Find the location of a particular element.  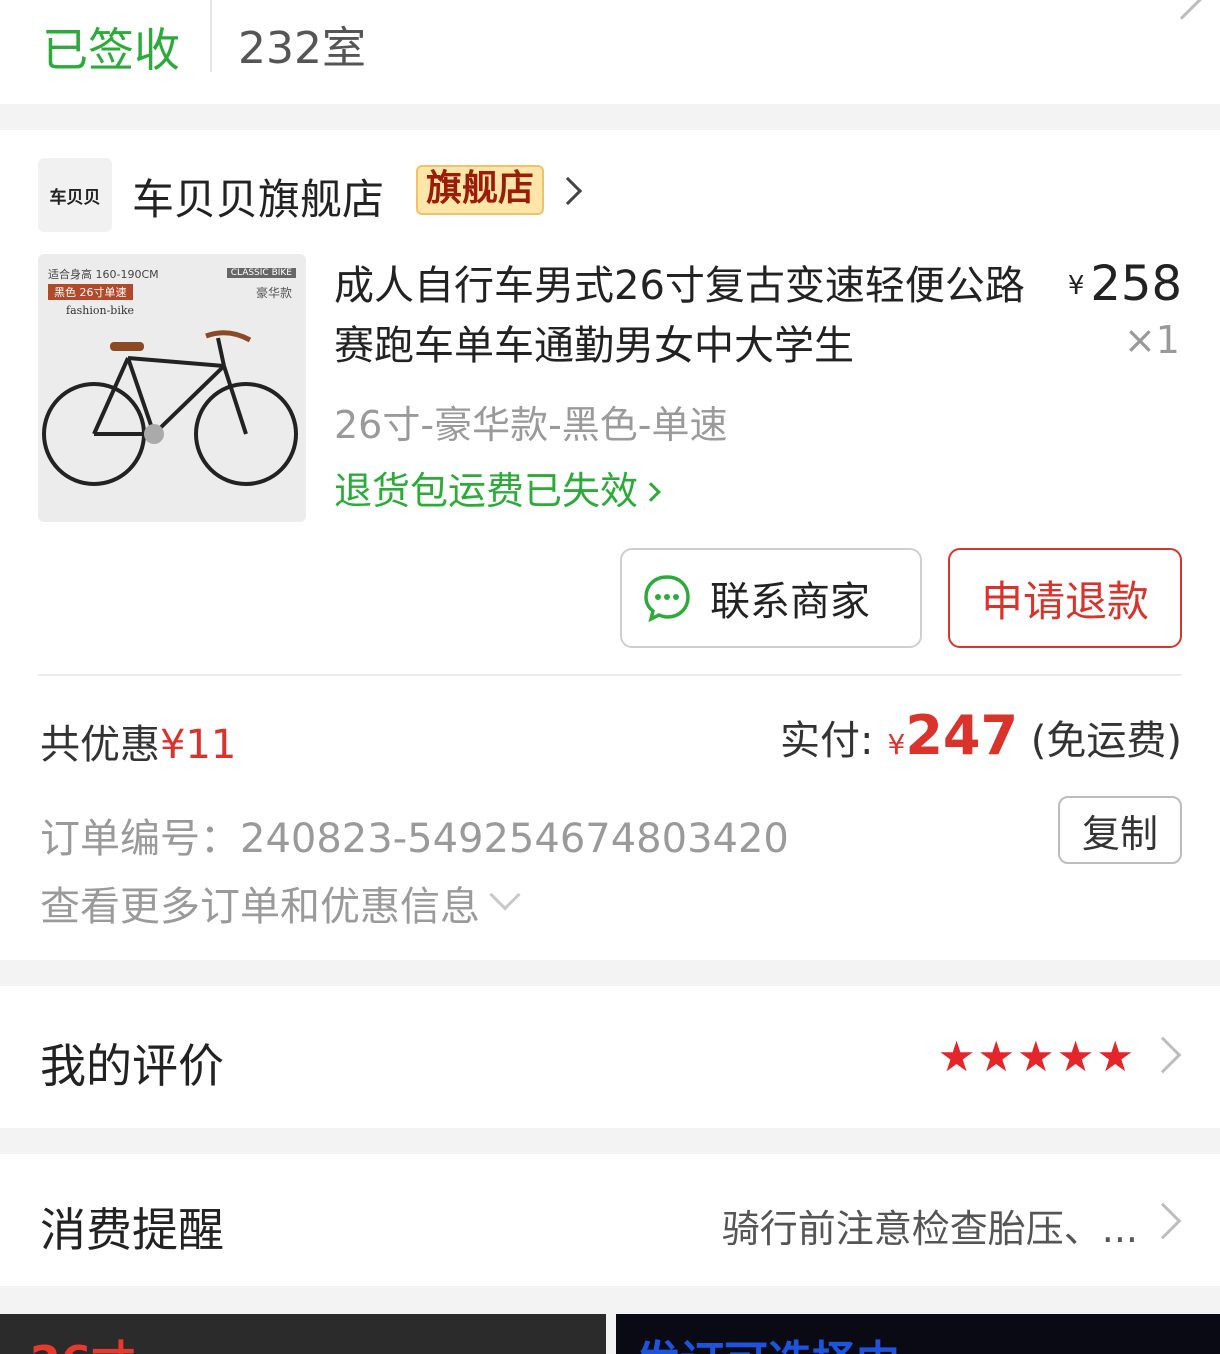

delivery-status: 已签收 is located at coordinates (111, 50).